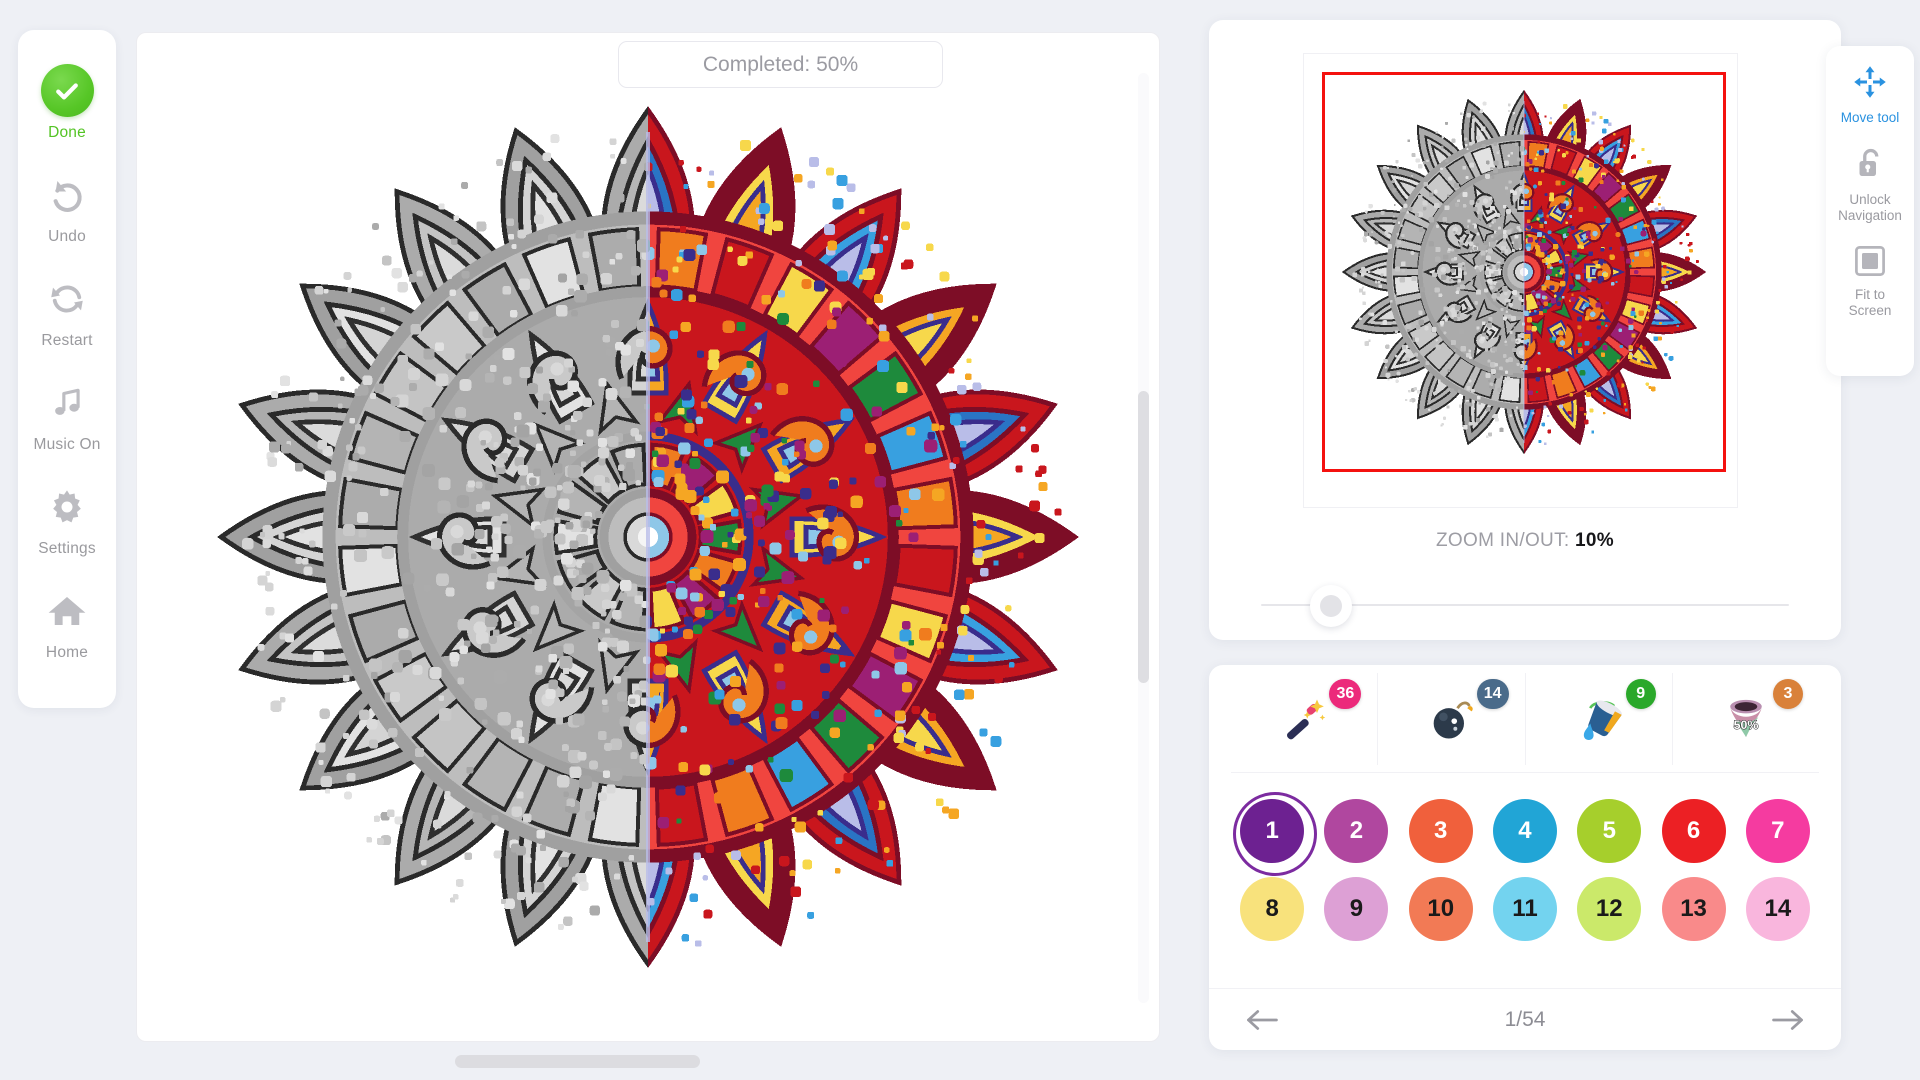 The image size is (1920, 1080). Describe the element at coordinates (67, 402) in the screenshot. I see `music-note-icon` at that location.